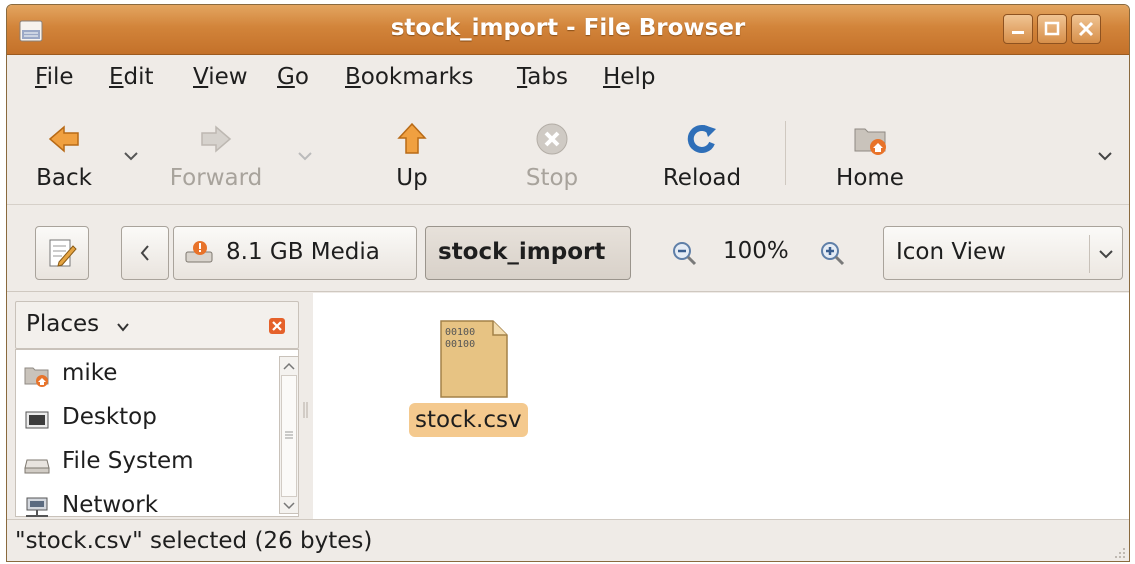  Describe the element at coordinates (1106, 254) in the screenshot. I see `chevron-down-icon` at that location.